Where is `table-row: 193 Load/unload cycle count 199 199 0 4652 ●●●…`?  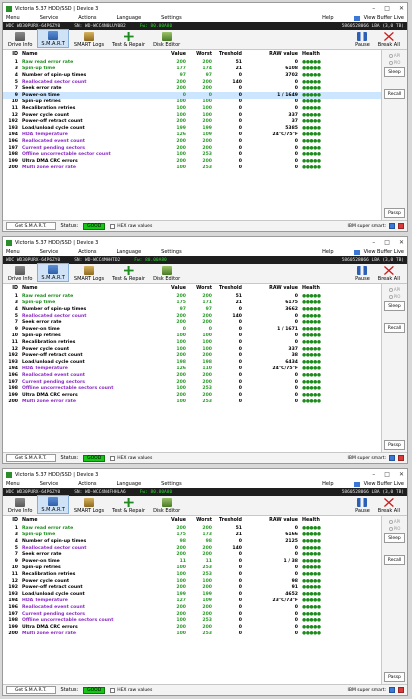 table-row: 193 Load/unload cycle count 199 199 0 4652 ●●●… is located at coordinates (192, 594).